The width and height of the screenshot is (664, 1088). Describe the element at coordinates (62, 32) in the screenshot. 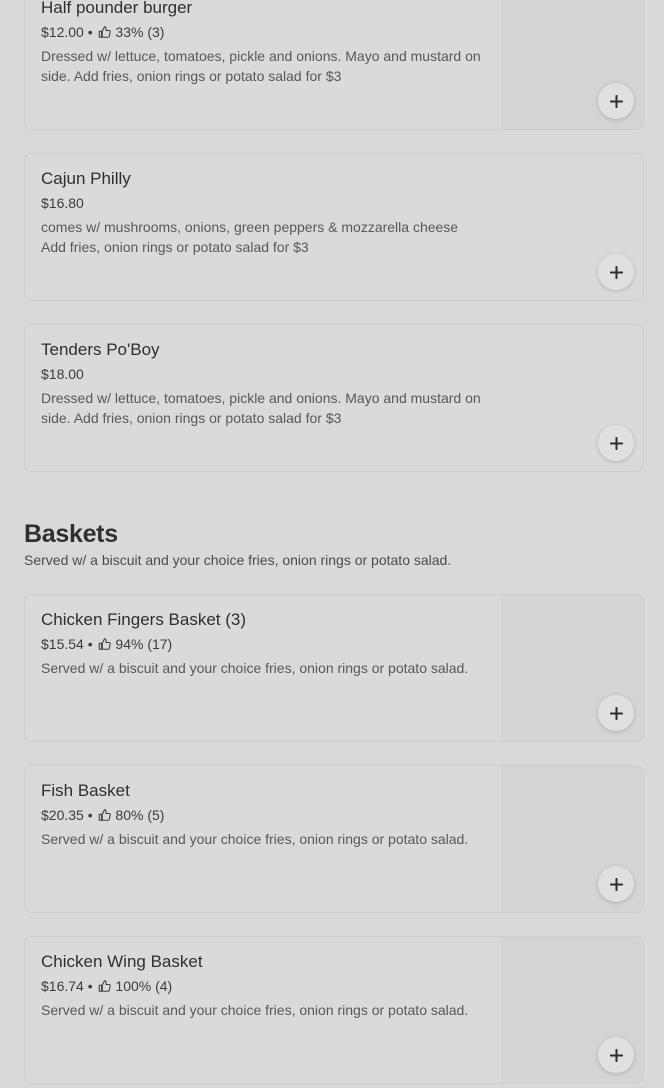

I see `item-price: $12.00` at that location.